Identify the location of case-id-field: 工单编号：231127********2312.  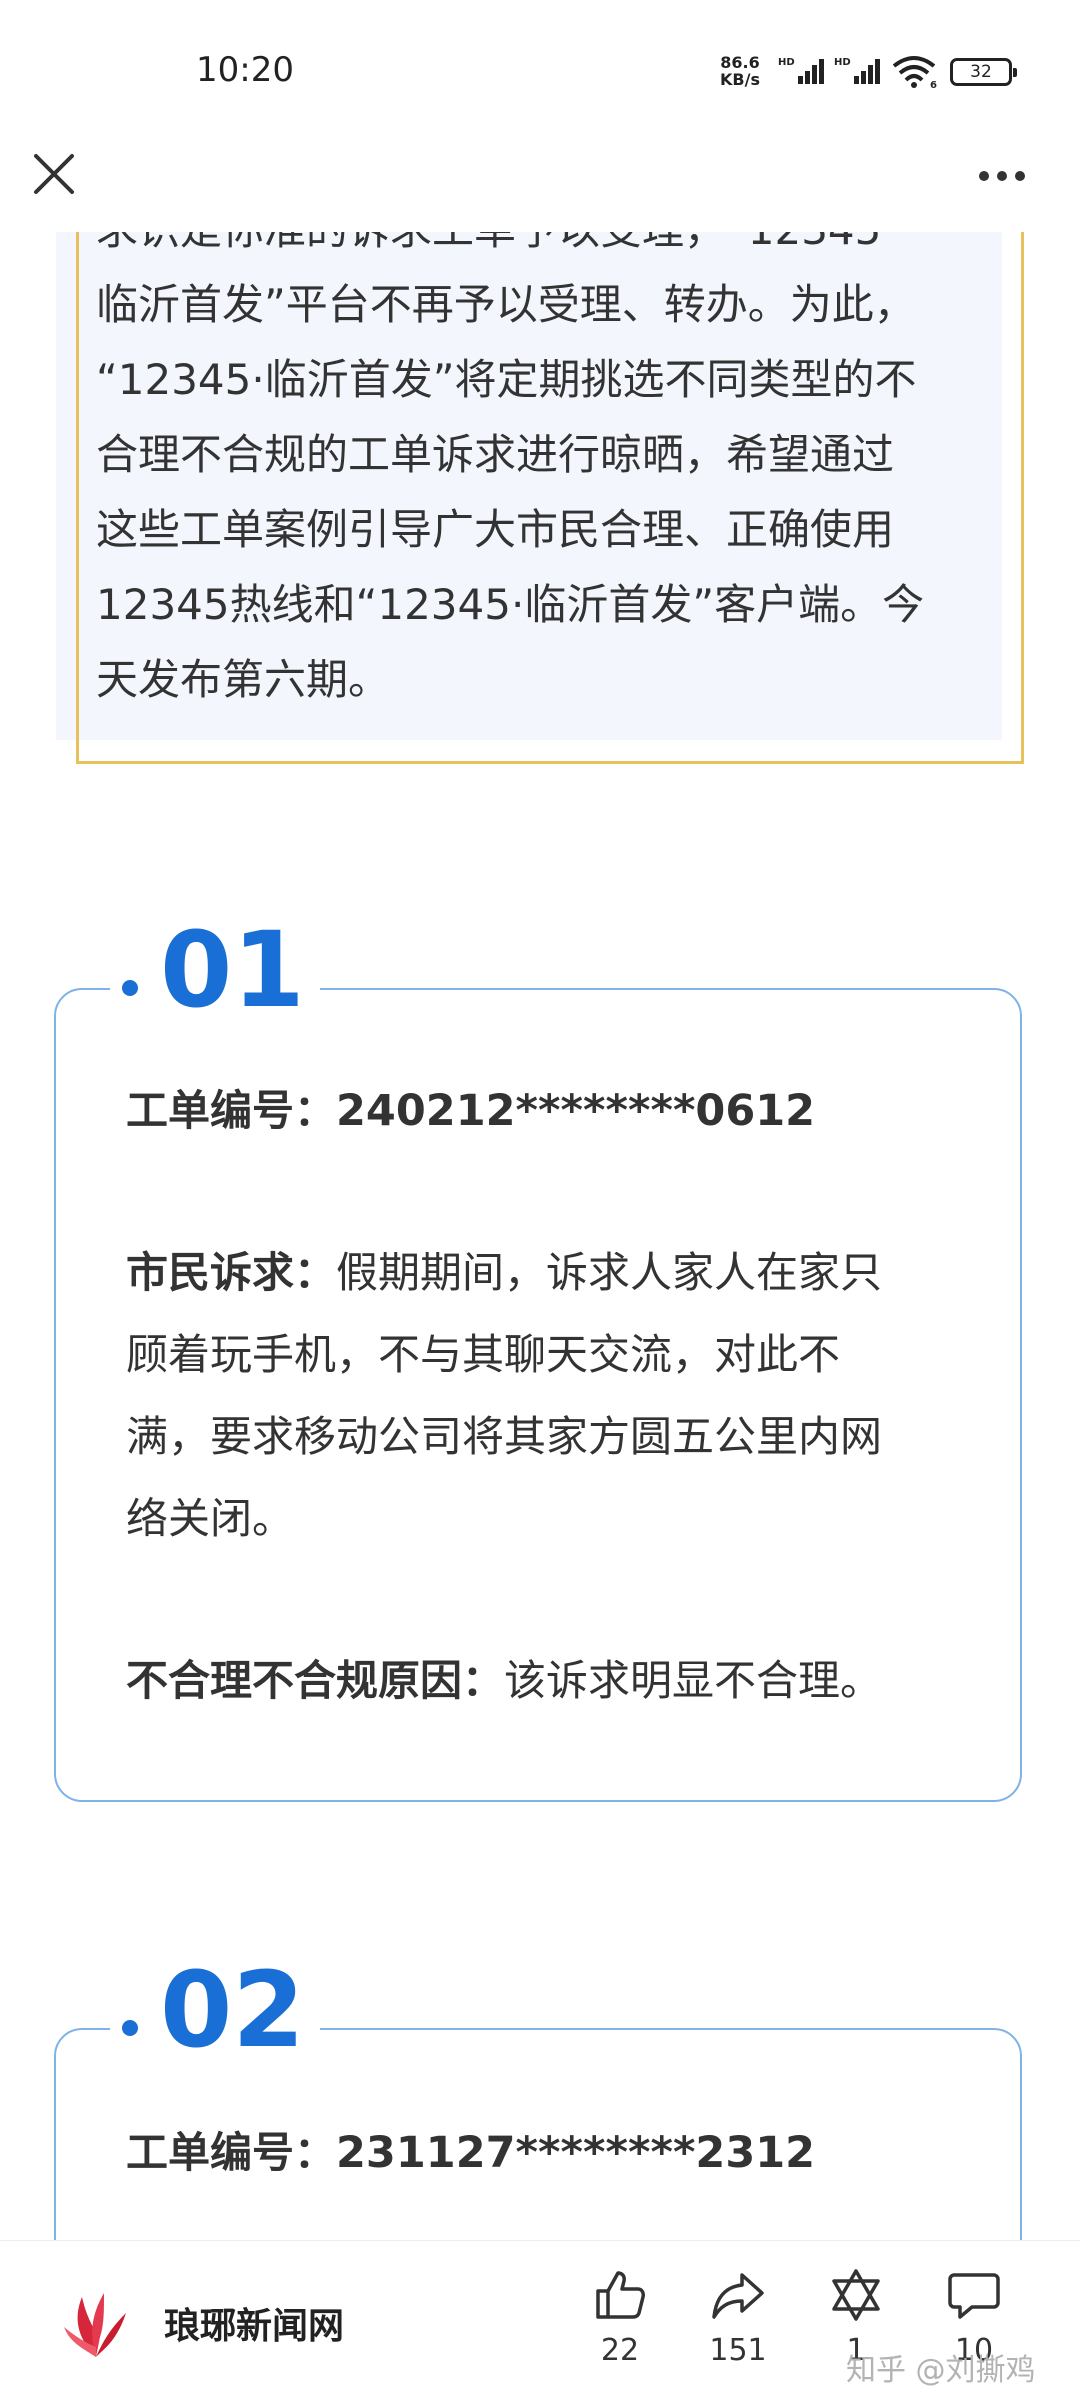
(546, 2153).